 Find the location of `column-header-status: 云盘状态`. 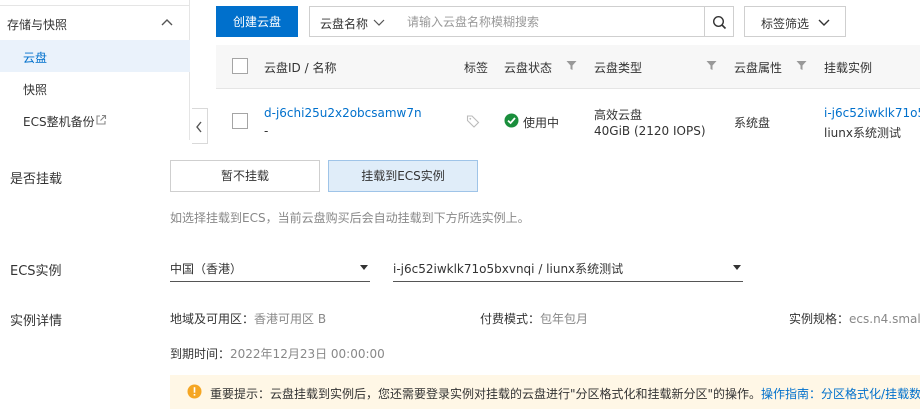

column-header-status: 云盘状态 is located at coordinates (528, 68).